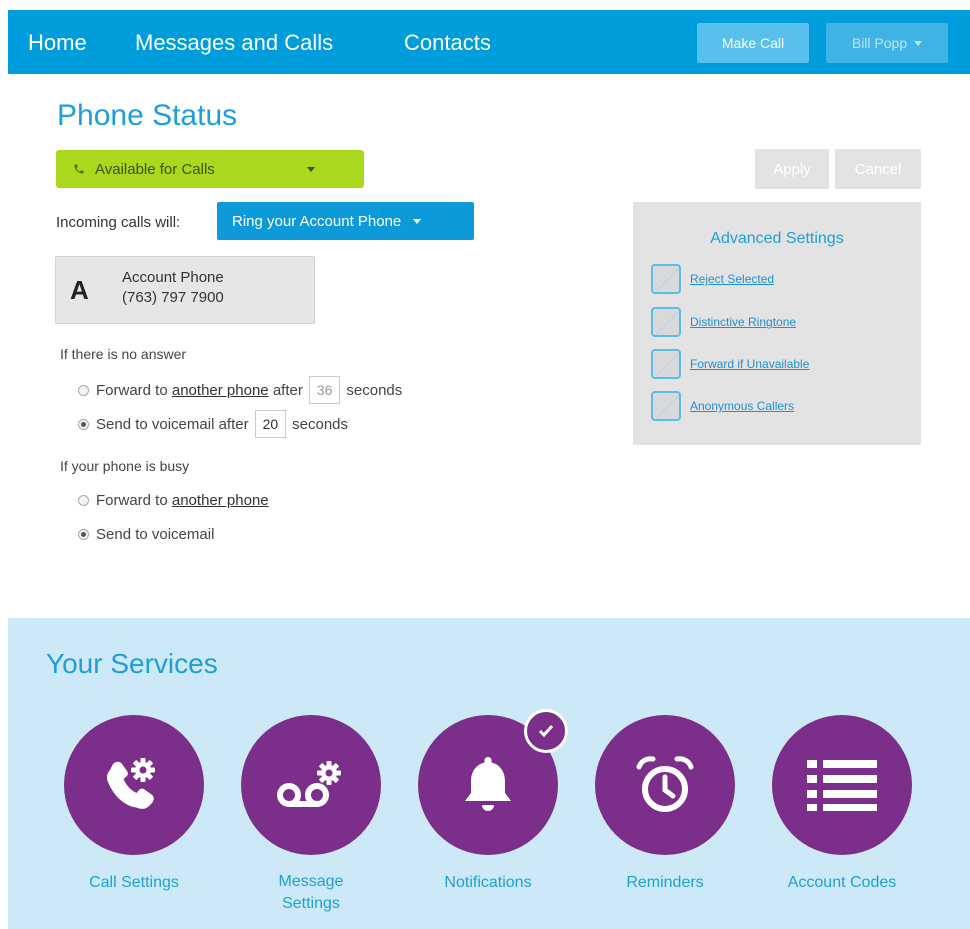 The height and width of the screenshot is (929, 970). I want to click on advanced-item-reject-selected: Reject Selected, so click(712, 279).